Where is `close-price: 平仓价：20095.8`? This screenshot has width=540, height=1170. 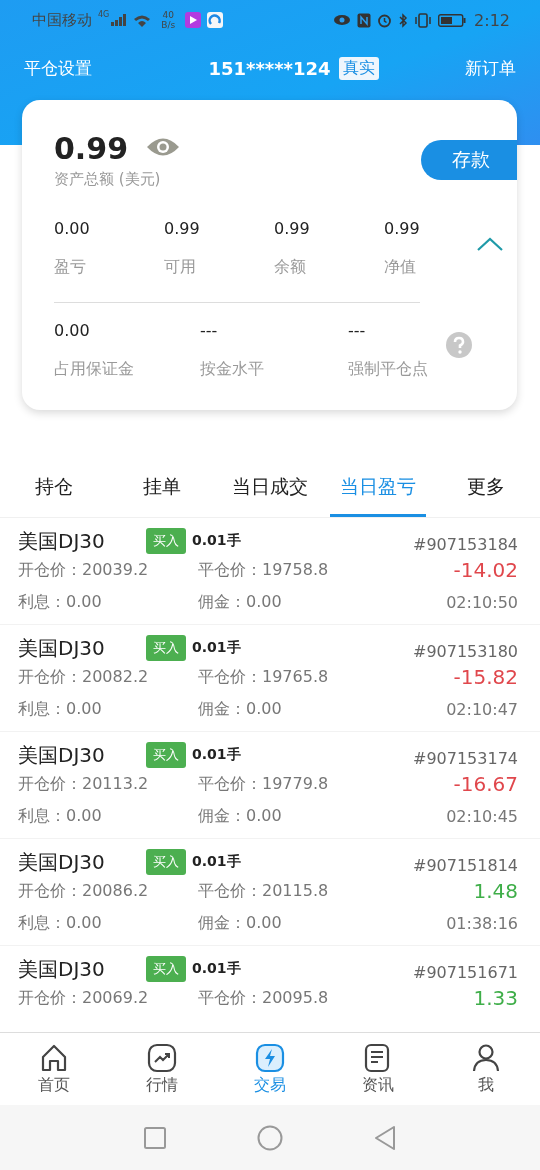
close-price: 平仓价：20095.8 is located at coordinates (263, 998).